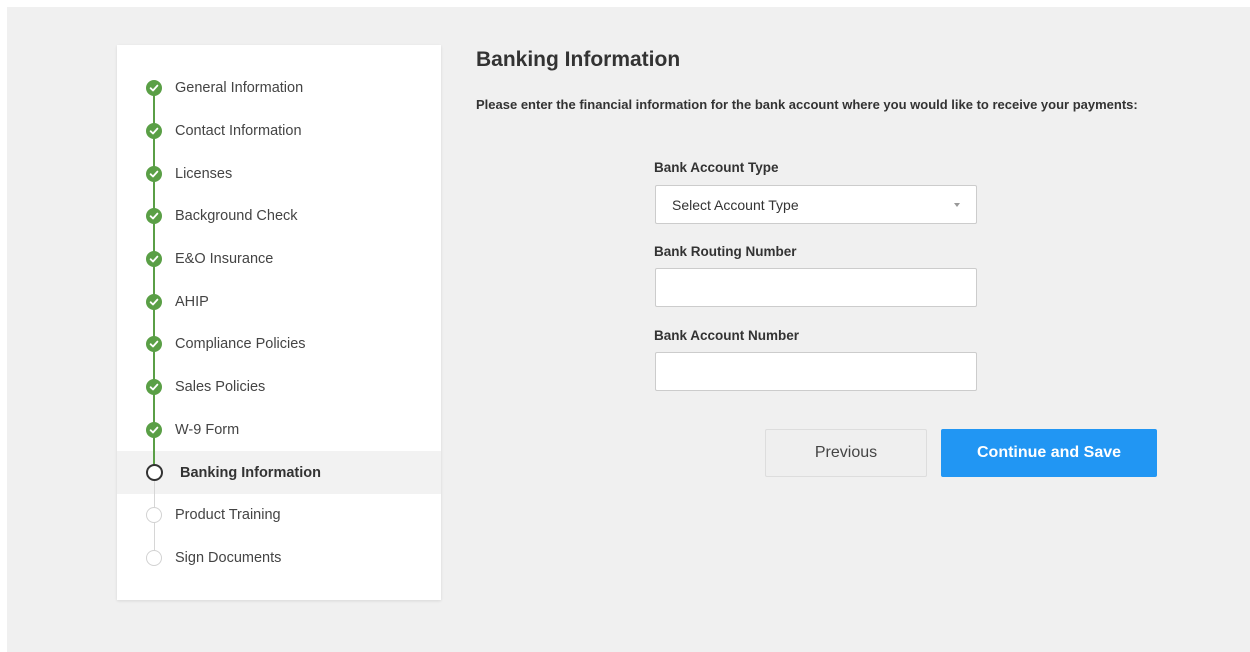 The image size is (1250, 652). What do you see at coordinates (727, 335) in the screenshot?
I see `bank-account-number-label: Bank Account Number` at bounding box center [727, 335].